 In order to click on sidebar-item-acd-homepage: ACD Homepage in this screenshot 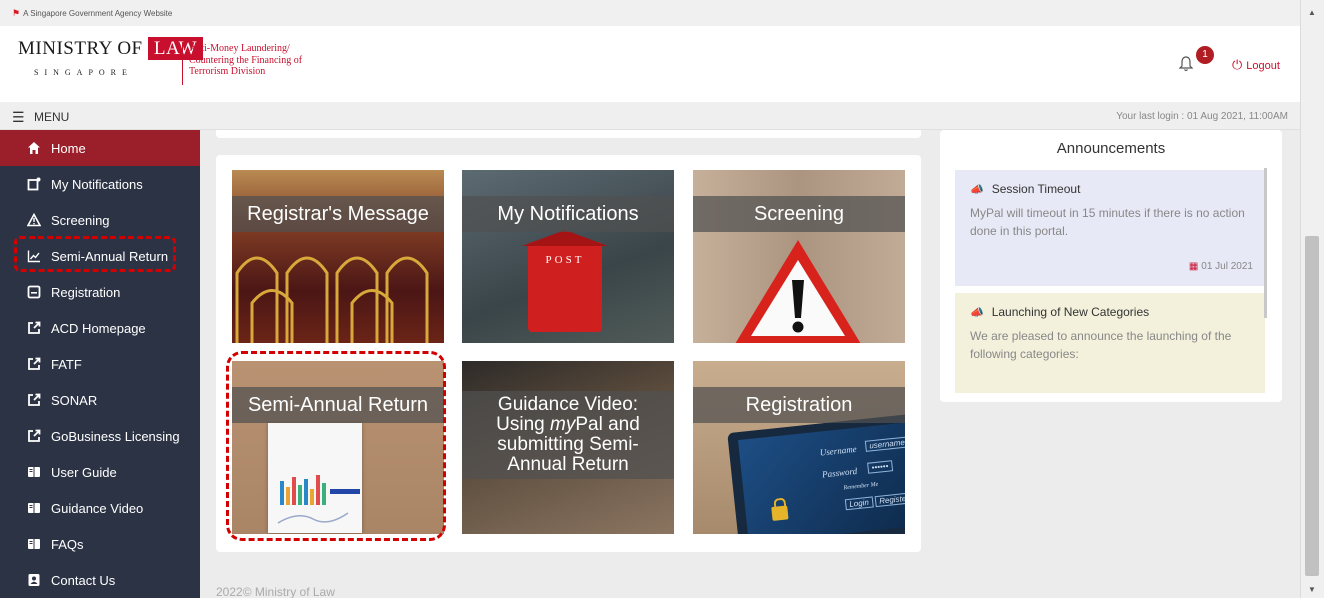, I will do `click(100, 328)`.